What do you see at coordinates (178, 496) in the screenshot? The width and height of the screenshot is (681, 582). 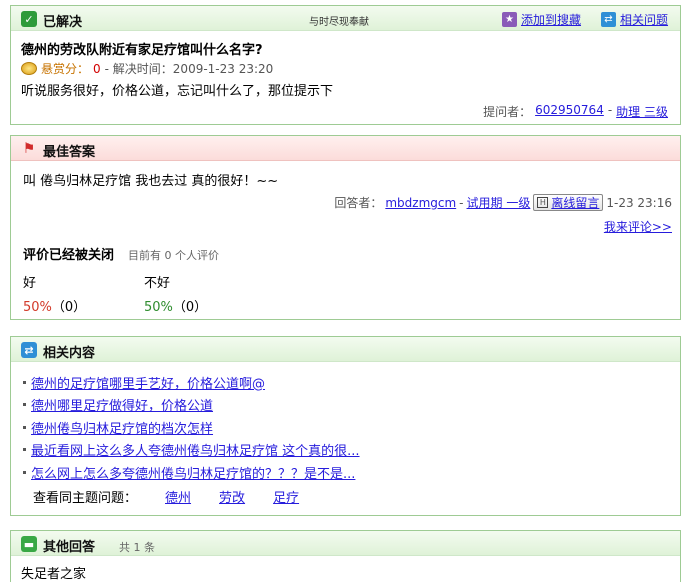 I see `topic-link: 德州` at bounding box center [178, 496].